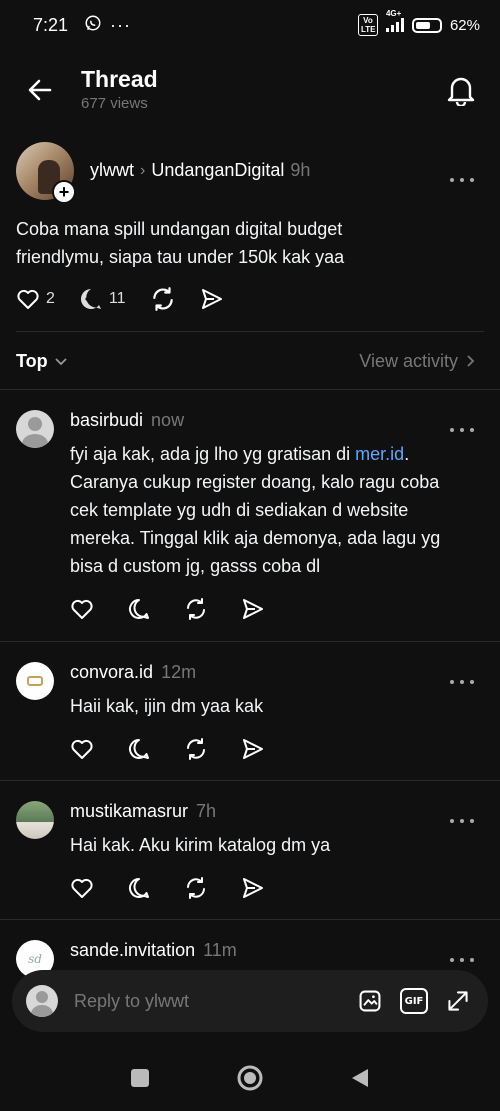 Image resolution: width=500 pixels, height=1111 pixels. Describe the element at coordinates (246, 361) in the screenshot. I see `sort-row: Top View activity` at that location.